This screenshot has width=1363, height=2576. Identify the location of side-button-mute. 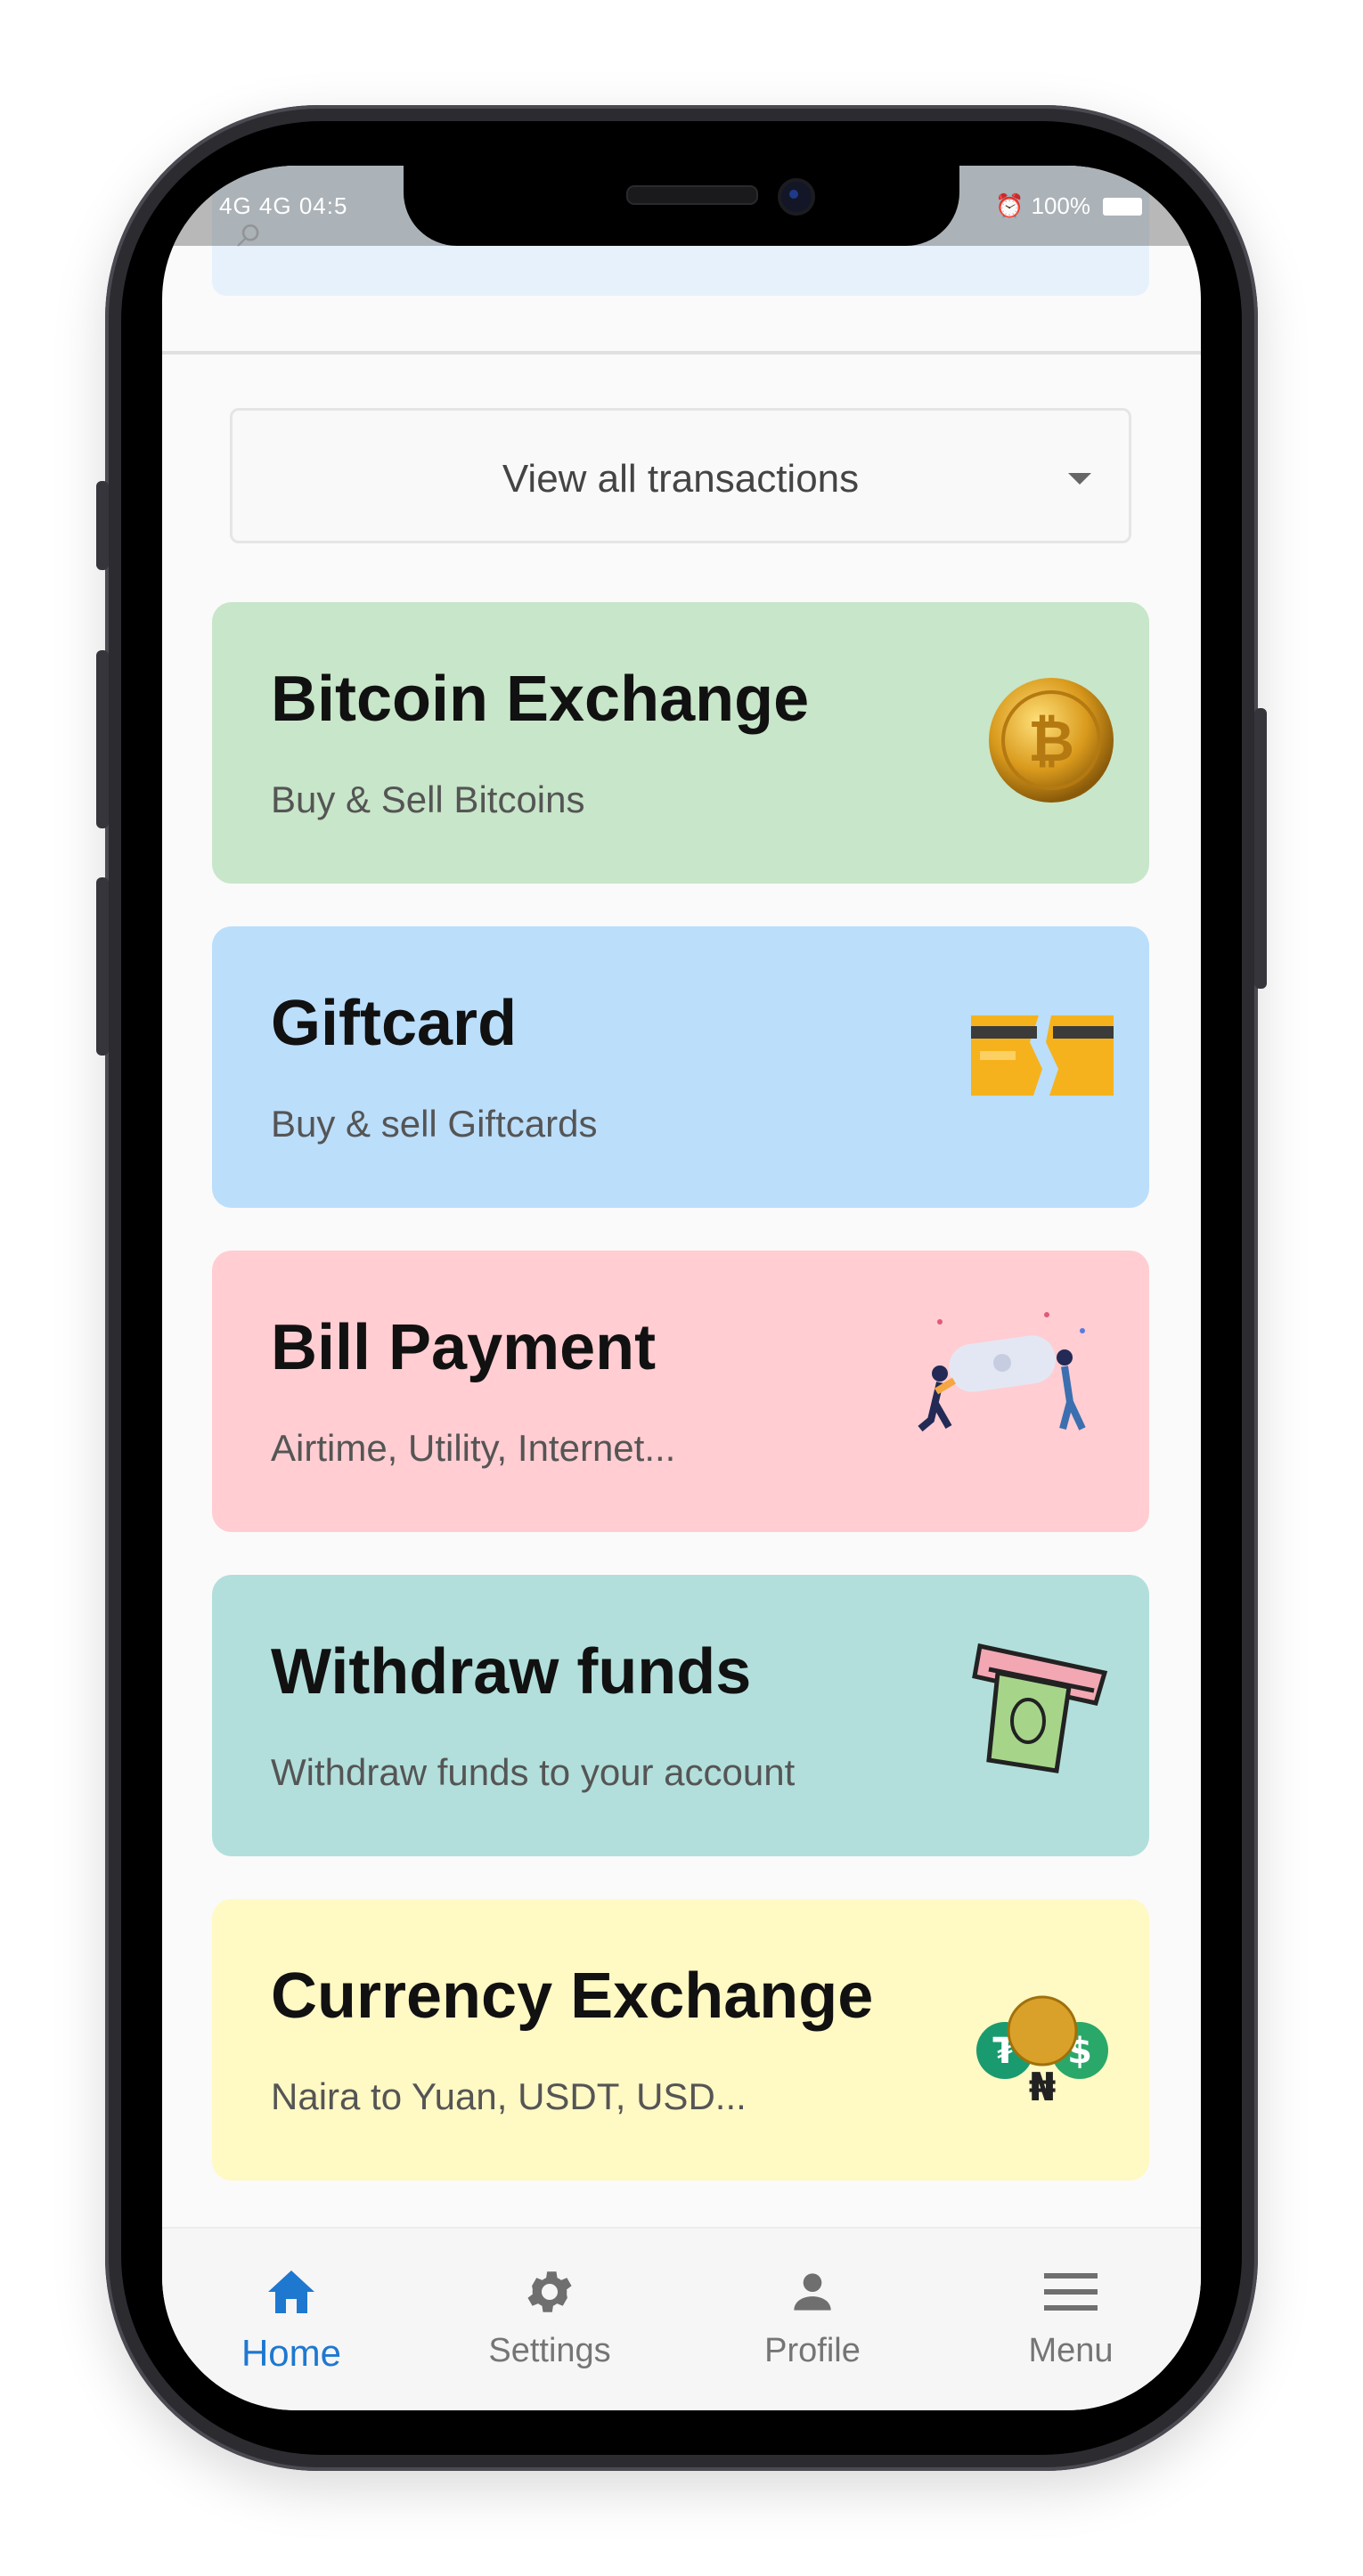
(102, 526).